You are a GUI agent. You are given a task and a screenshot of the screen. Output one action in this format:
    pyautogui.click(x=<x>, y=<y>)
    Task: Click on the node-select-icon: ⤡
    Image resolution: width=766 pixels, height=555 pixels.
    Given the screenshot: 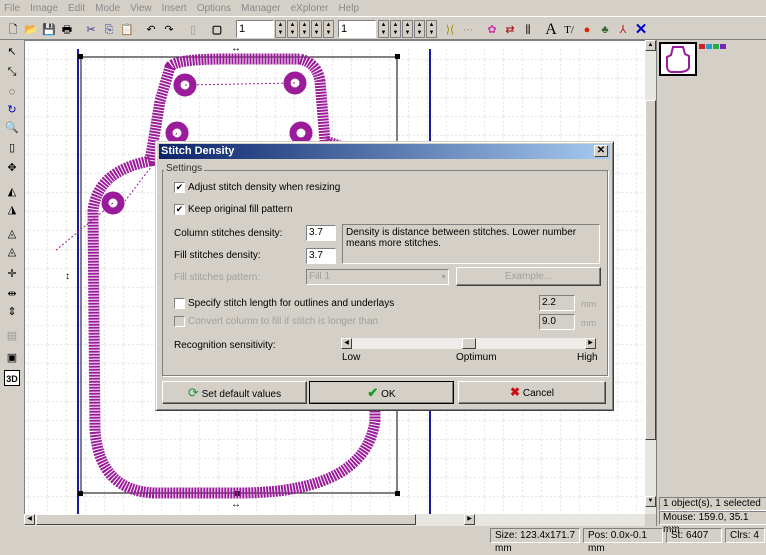 What is the action you would take?
    pyautogui.click(x=12, y=72)
    